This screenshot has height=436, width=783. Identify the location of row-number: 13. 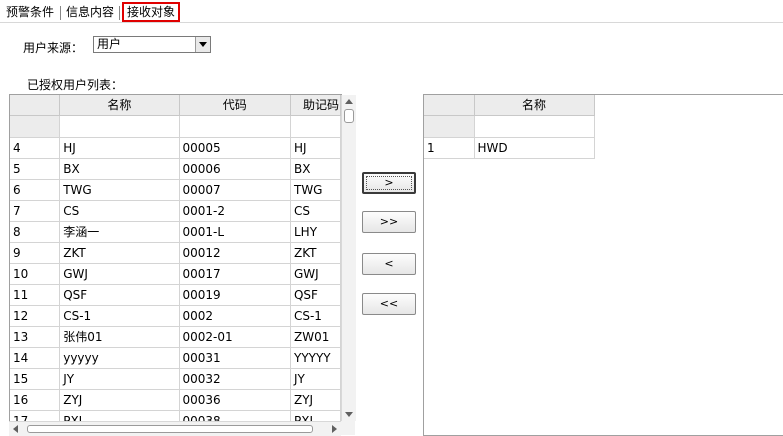
(35, 337).